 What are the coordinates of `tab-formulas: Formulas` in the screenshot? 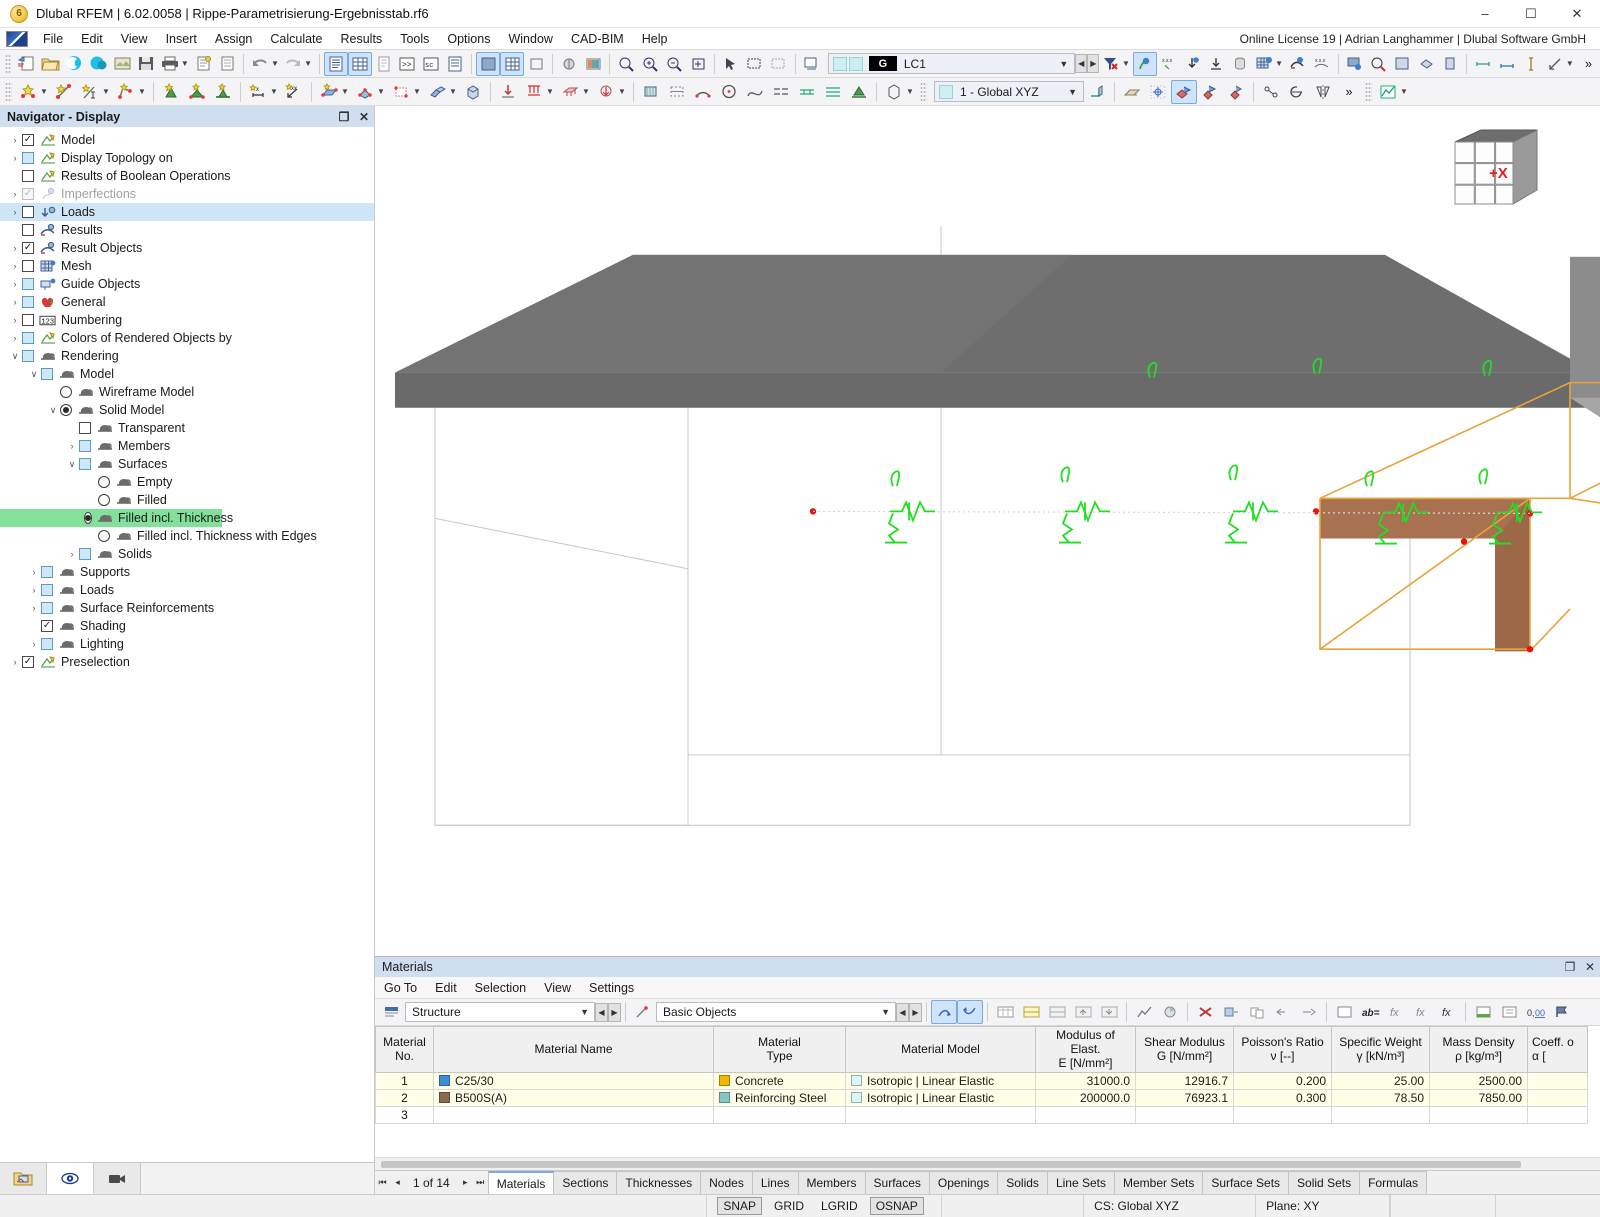 It's located at (1394, 1182).